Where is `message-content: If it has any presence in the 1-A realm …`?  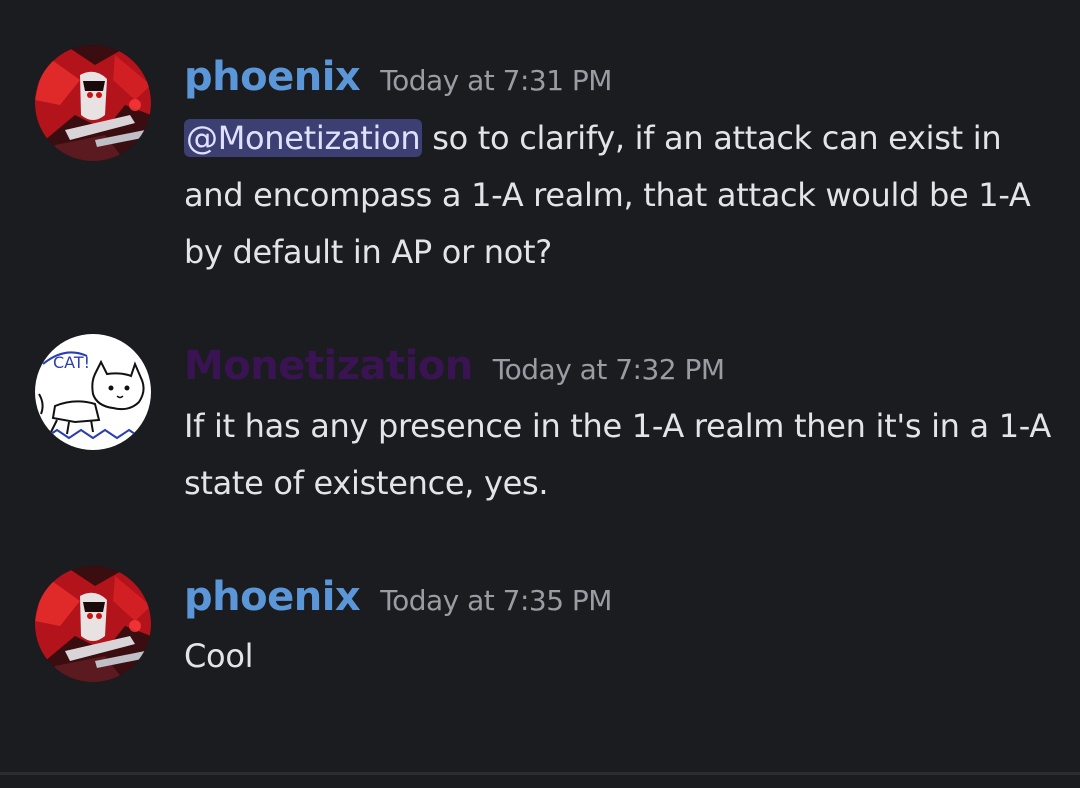
message-content: If it has any presence in the 1-A realm … is located at coordinates (619, 455).